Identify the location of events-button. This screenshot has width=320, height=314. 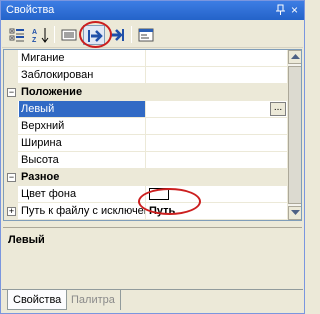
(94, 35).